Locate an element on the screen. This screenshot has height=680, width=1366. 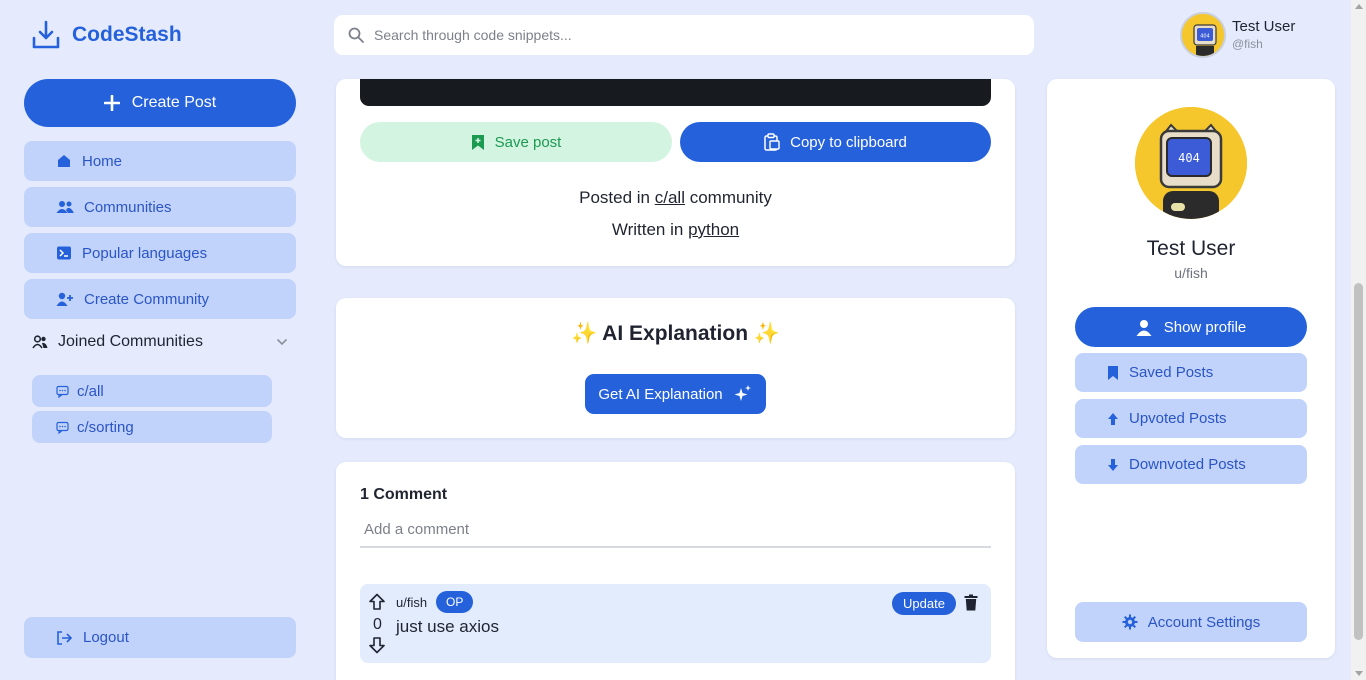
show-profile-button: Show profile is located at coordinates (1191, 327).